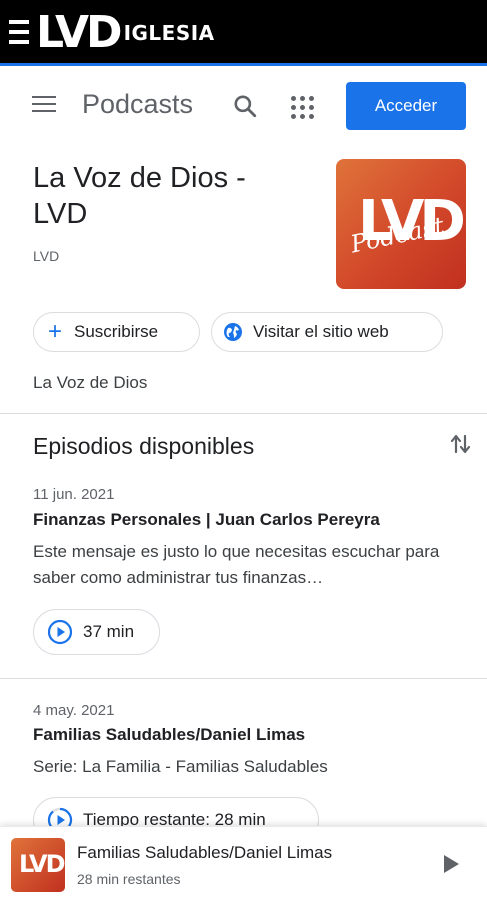 The image size is (487, 900). Describe the element at coordinates (129, 879) in the screenshot. I see `mini-player-remaining: 28 min restantes` at that location.